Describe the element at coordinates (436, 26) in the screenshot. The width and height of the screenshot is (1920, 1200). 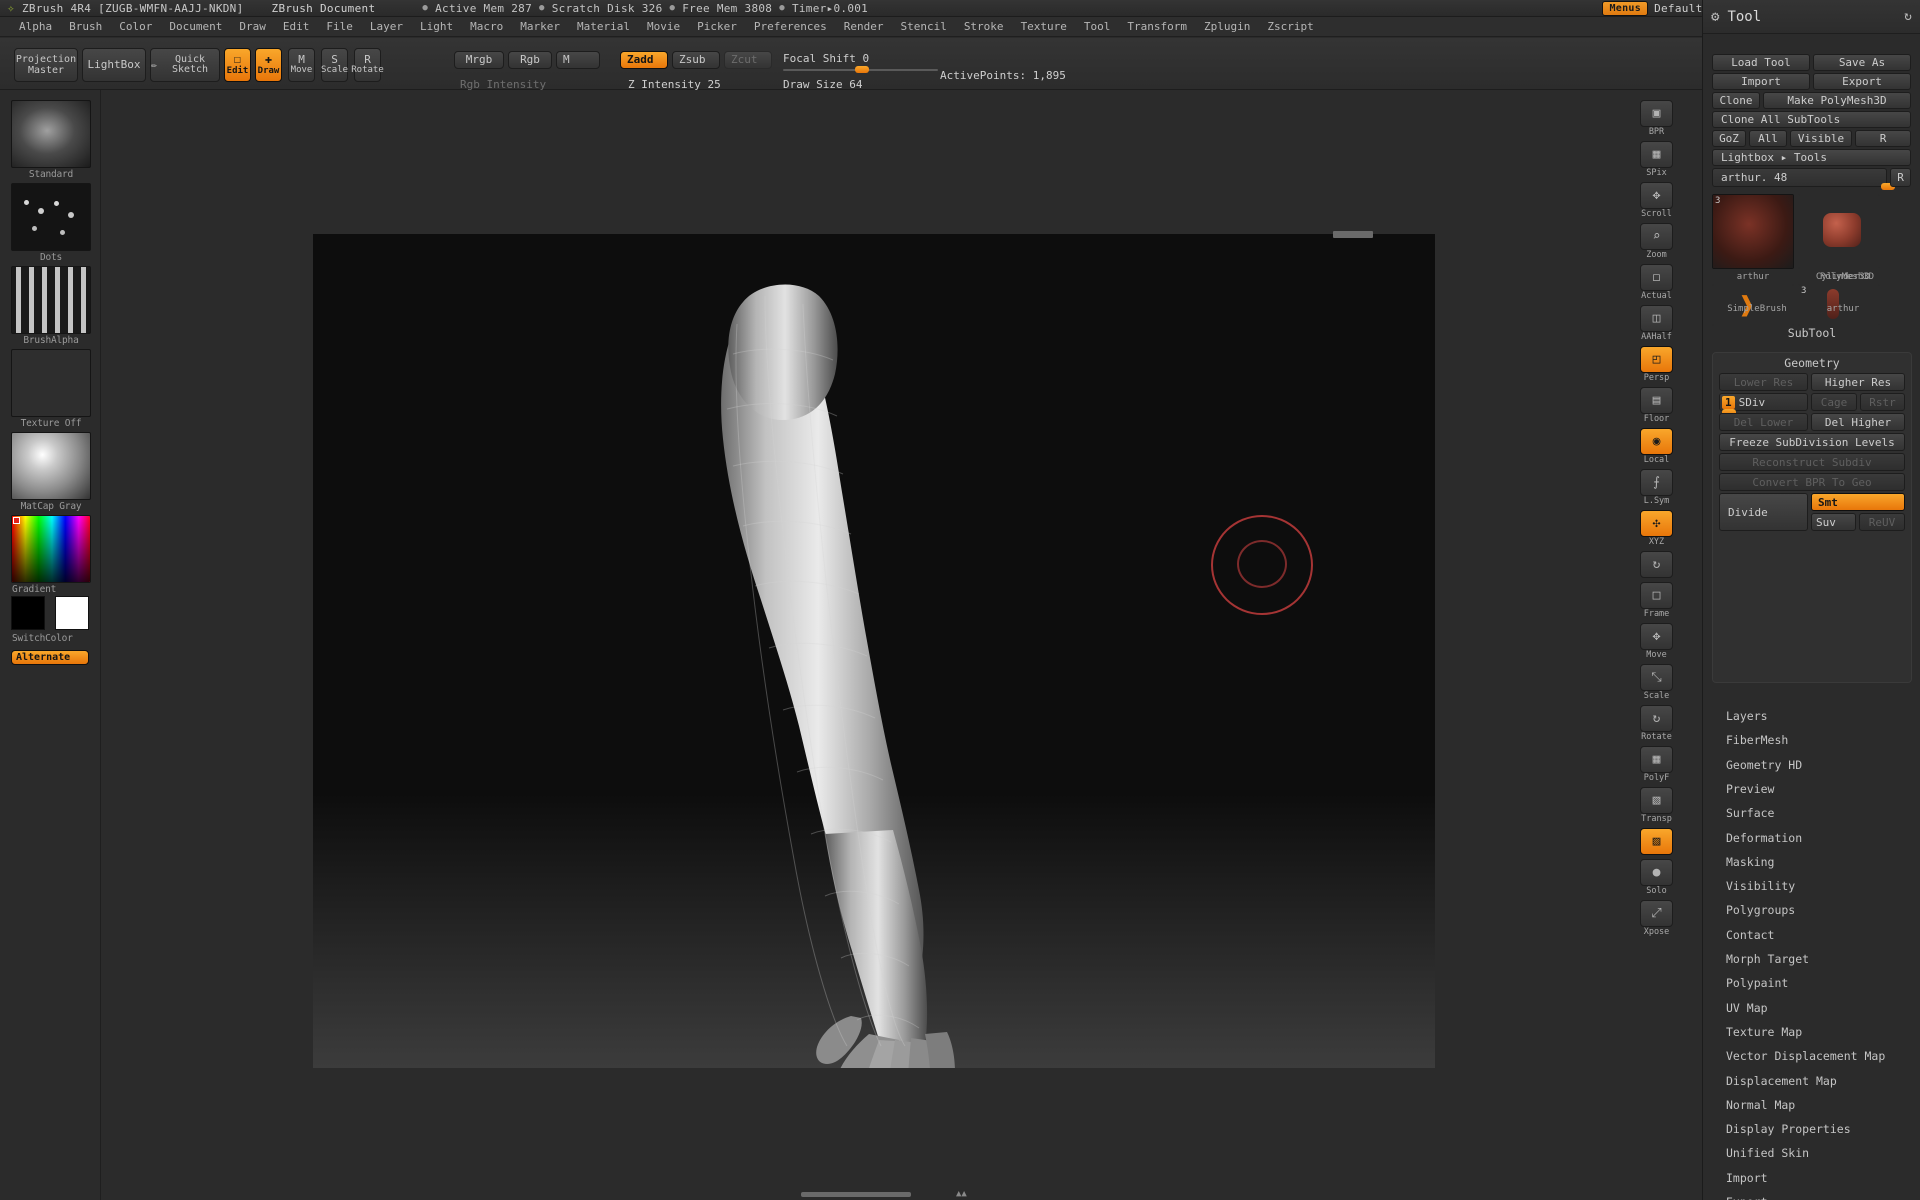
I see `menu-item-light: Light` at that location.